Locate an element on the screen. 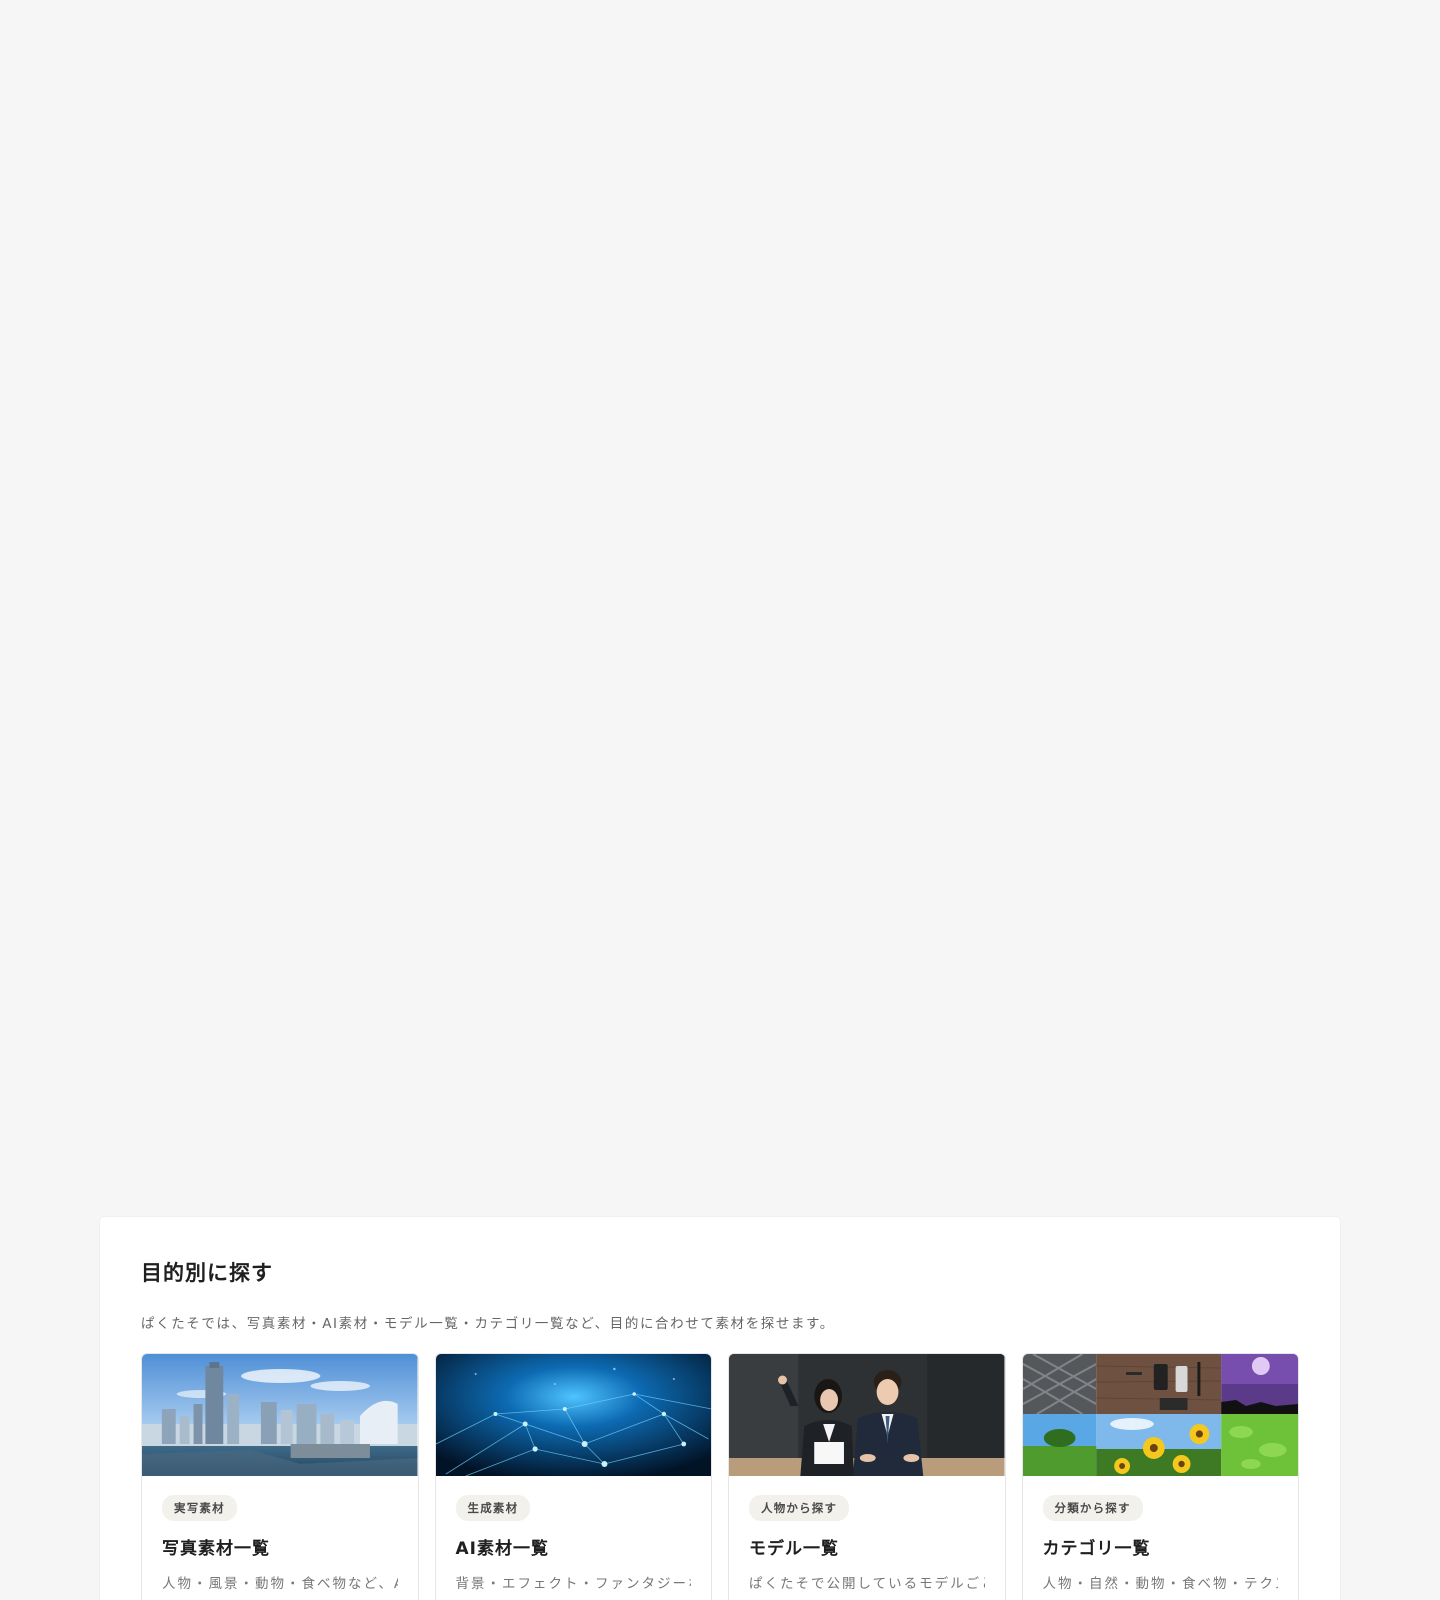 The image size is (1440, 1600). card-title: モデル一覧 is located at coordinates (794, 1549).